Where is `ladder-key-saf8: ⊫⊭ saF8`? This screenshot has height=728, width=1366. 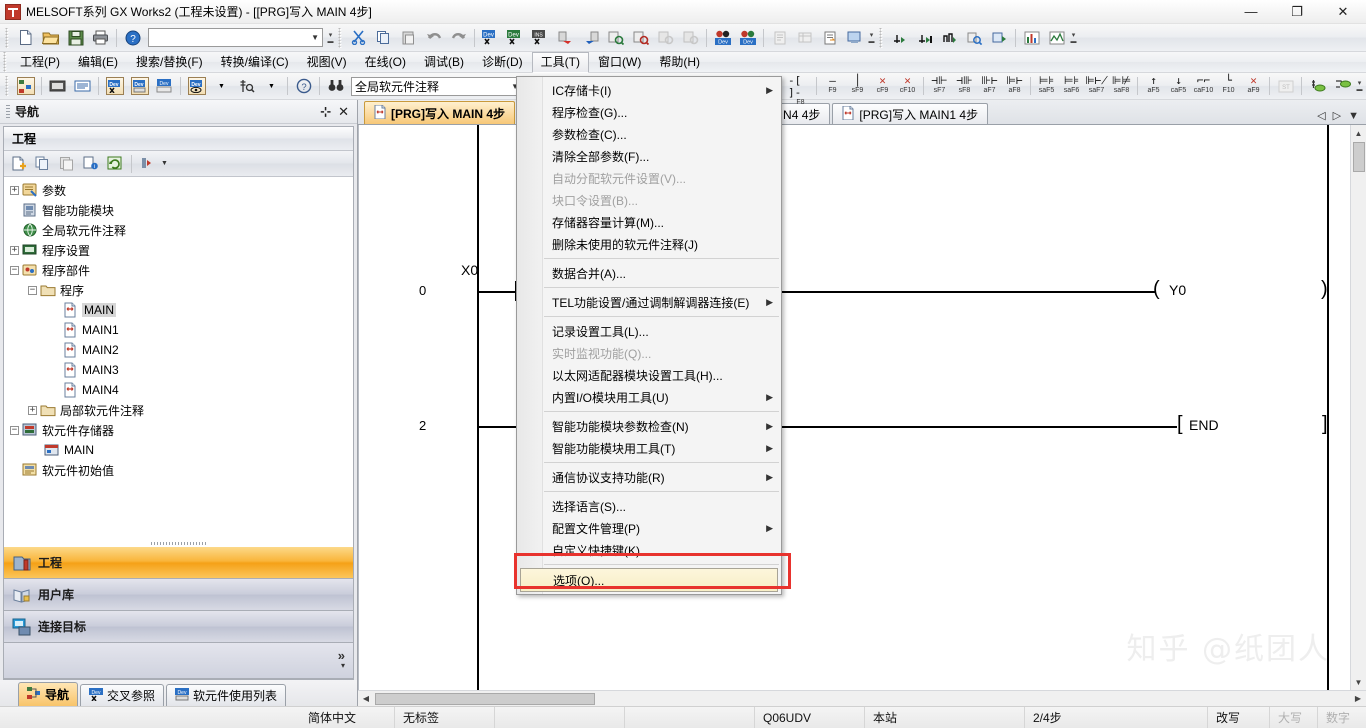
ladder-key-saf8: ⊫⊭ saF8 is located at coordinates (1121, 86).